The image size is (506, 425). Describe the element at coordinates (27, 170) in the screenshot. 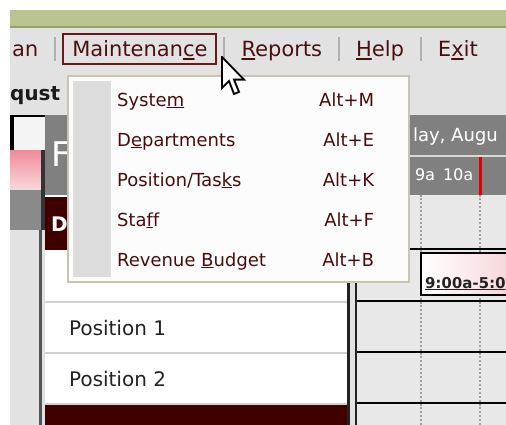

I see `side-panel` at that location.